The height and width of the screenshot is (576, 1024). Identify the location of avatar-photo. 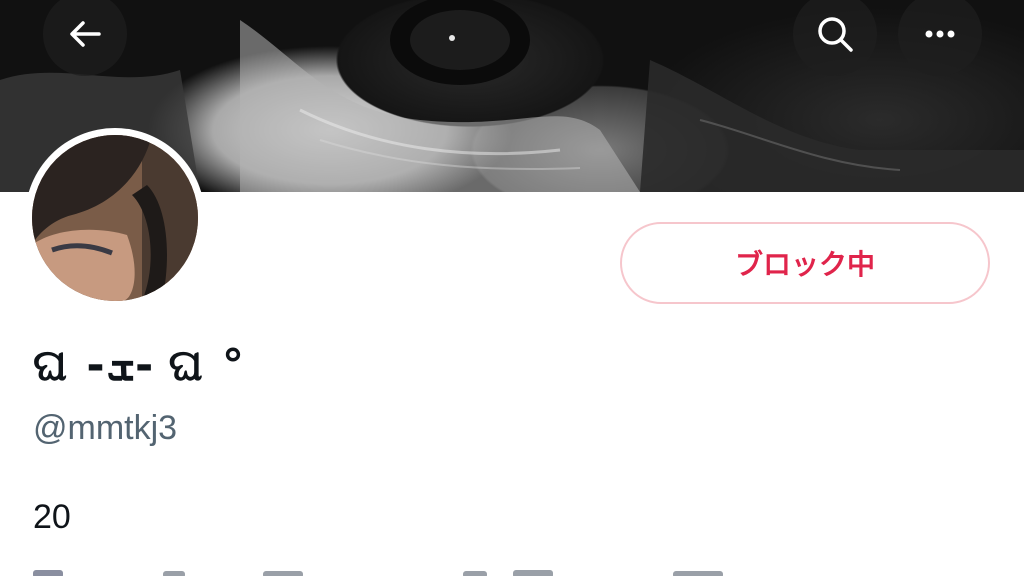
(115, 218).